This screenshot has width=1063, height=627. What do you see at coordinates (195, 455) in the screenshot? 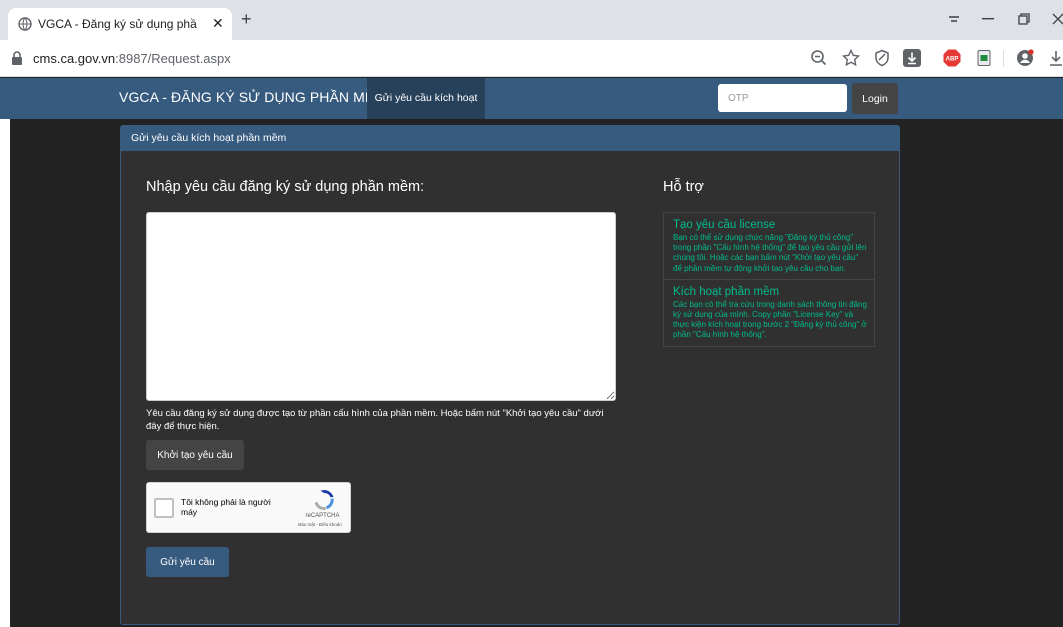
I see `generate-request-button: Khởi tạo yêu cầu` at bounding box center [195, 455].